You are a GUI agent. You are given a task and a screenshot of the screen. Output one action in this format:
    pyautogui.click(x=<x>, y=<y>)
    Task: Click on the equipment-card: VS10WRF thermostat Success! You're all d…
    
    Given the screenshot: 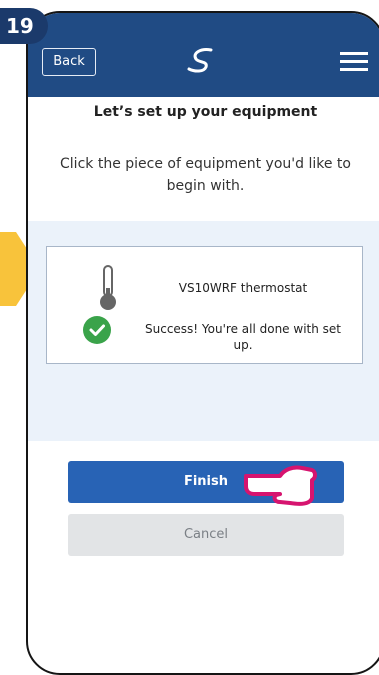 What is the action you would take?
    pyautogui.click(x=204, y=305)
    